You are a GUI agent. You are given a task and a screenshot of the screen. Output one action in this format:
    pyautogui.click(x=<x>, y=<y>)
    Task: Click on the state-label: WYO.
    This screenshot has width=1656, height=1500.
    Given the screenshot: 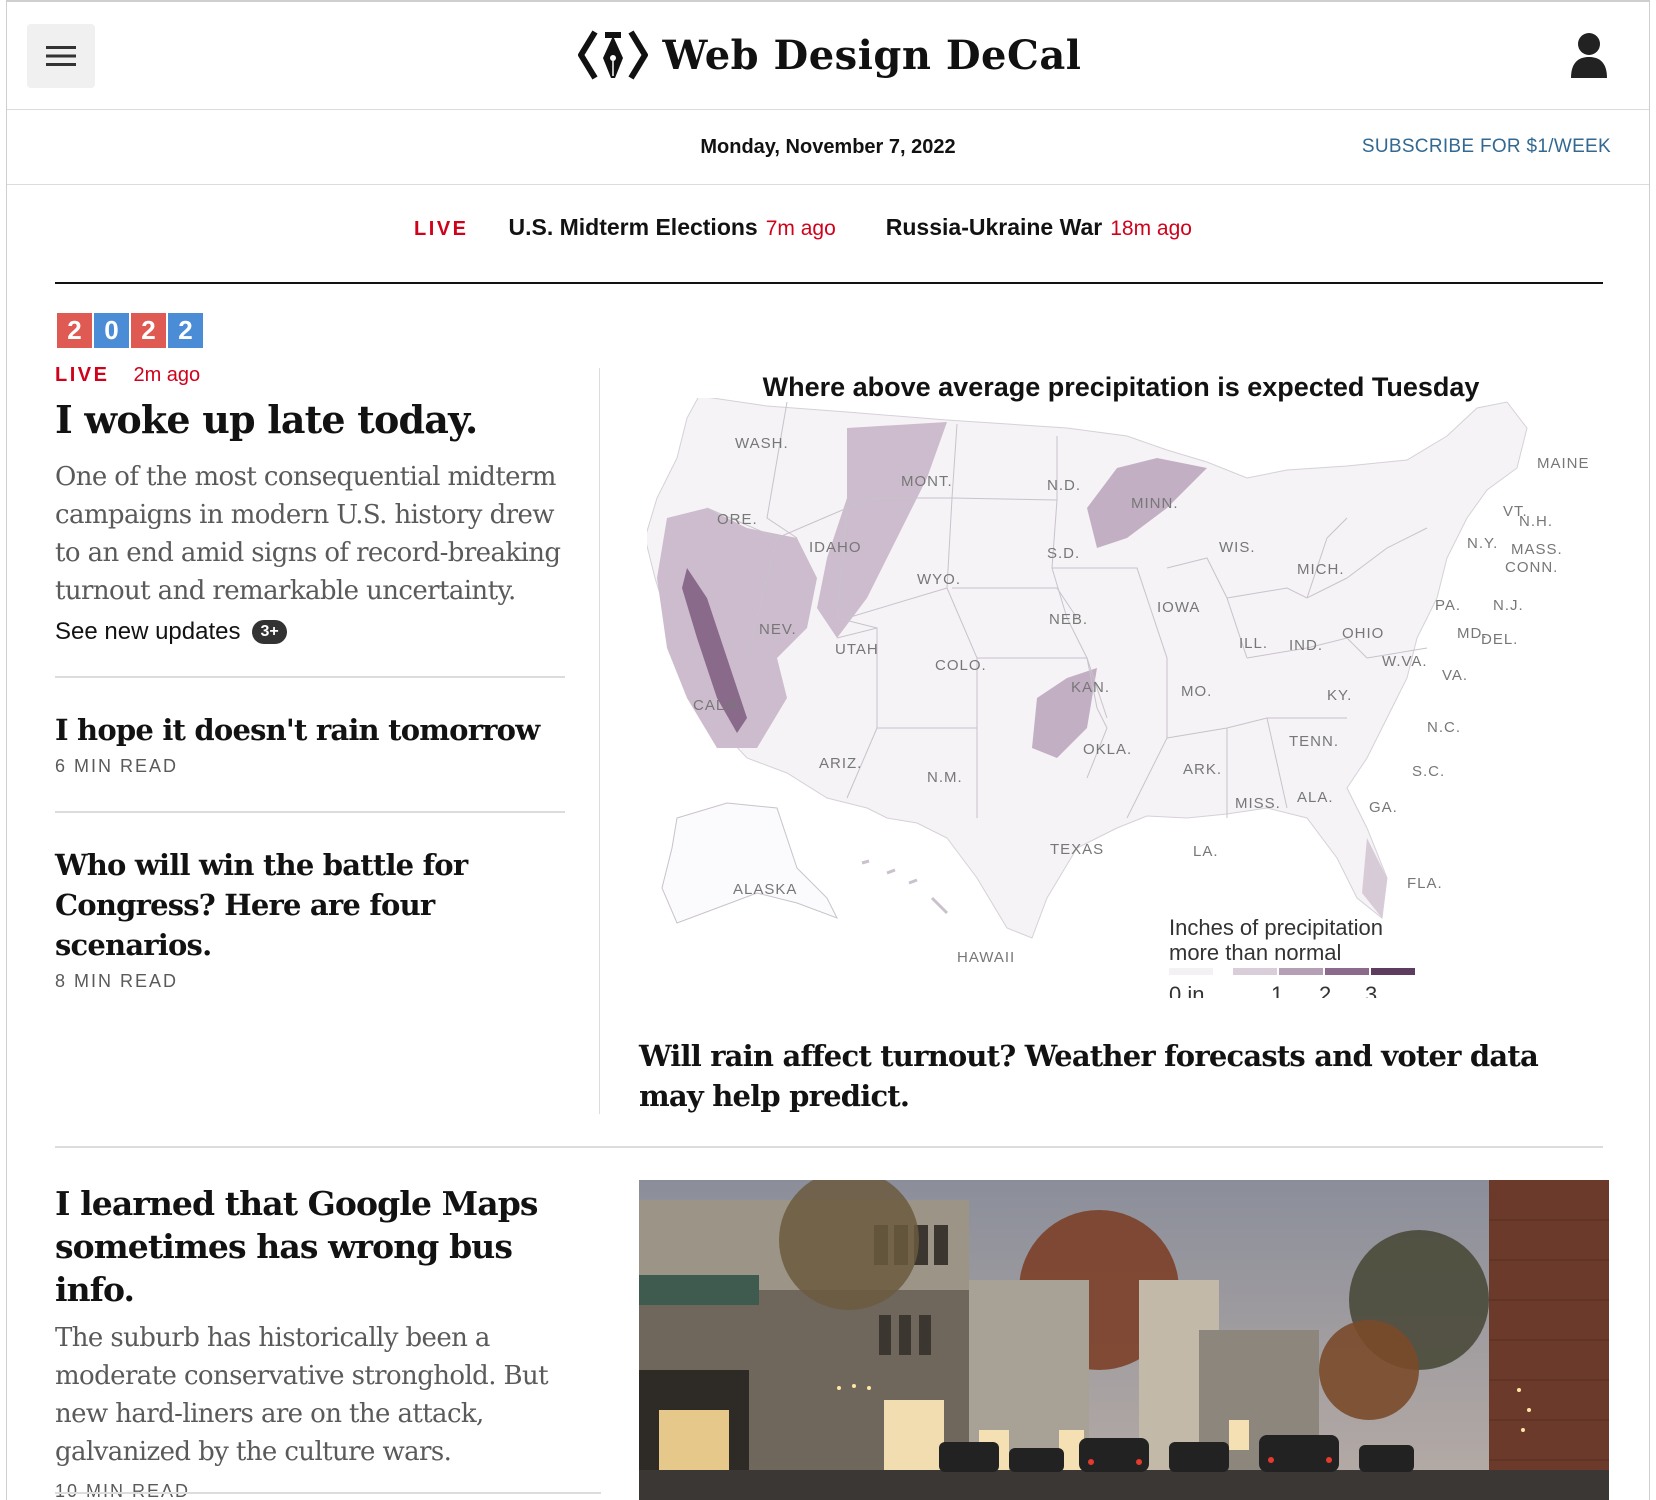 What is the action you would take?
    pyautogui.click(x=939, y=579)
    